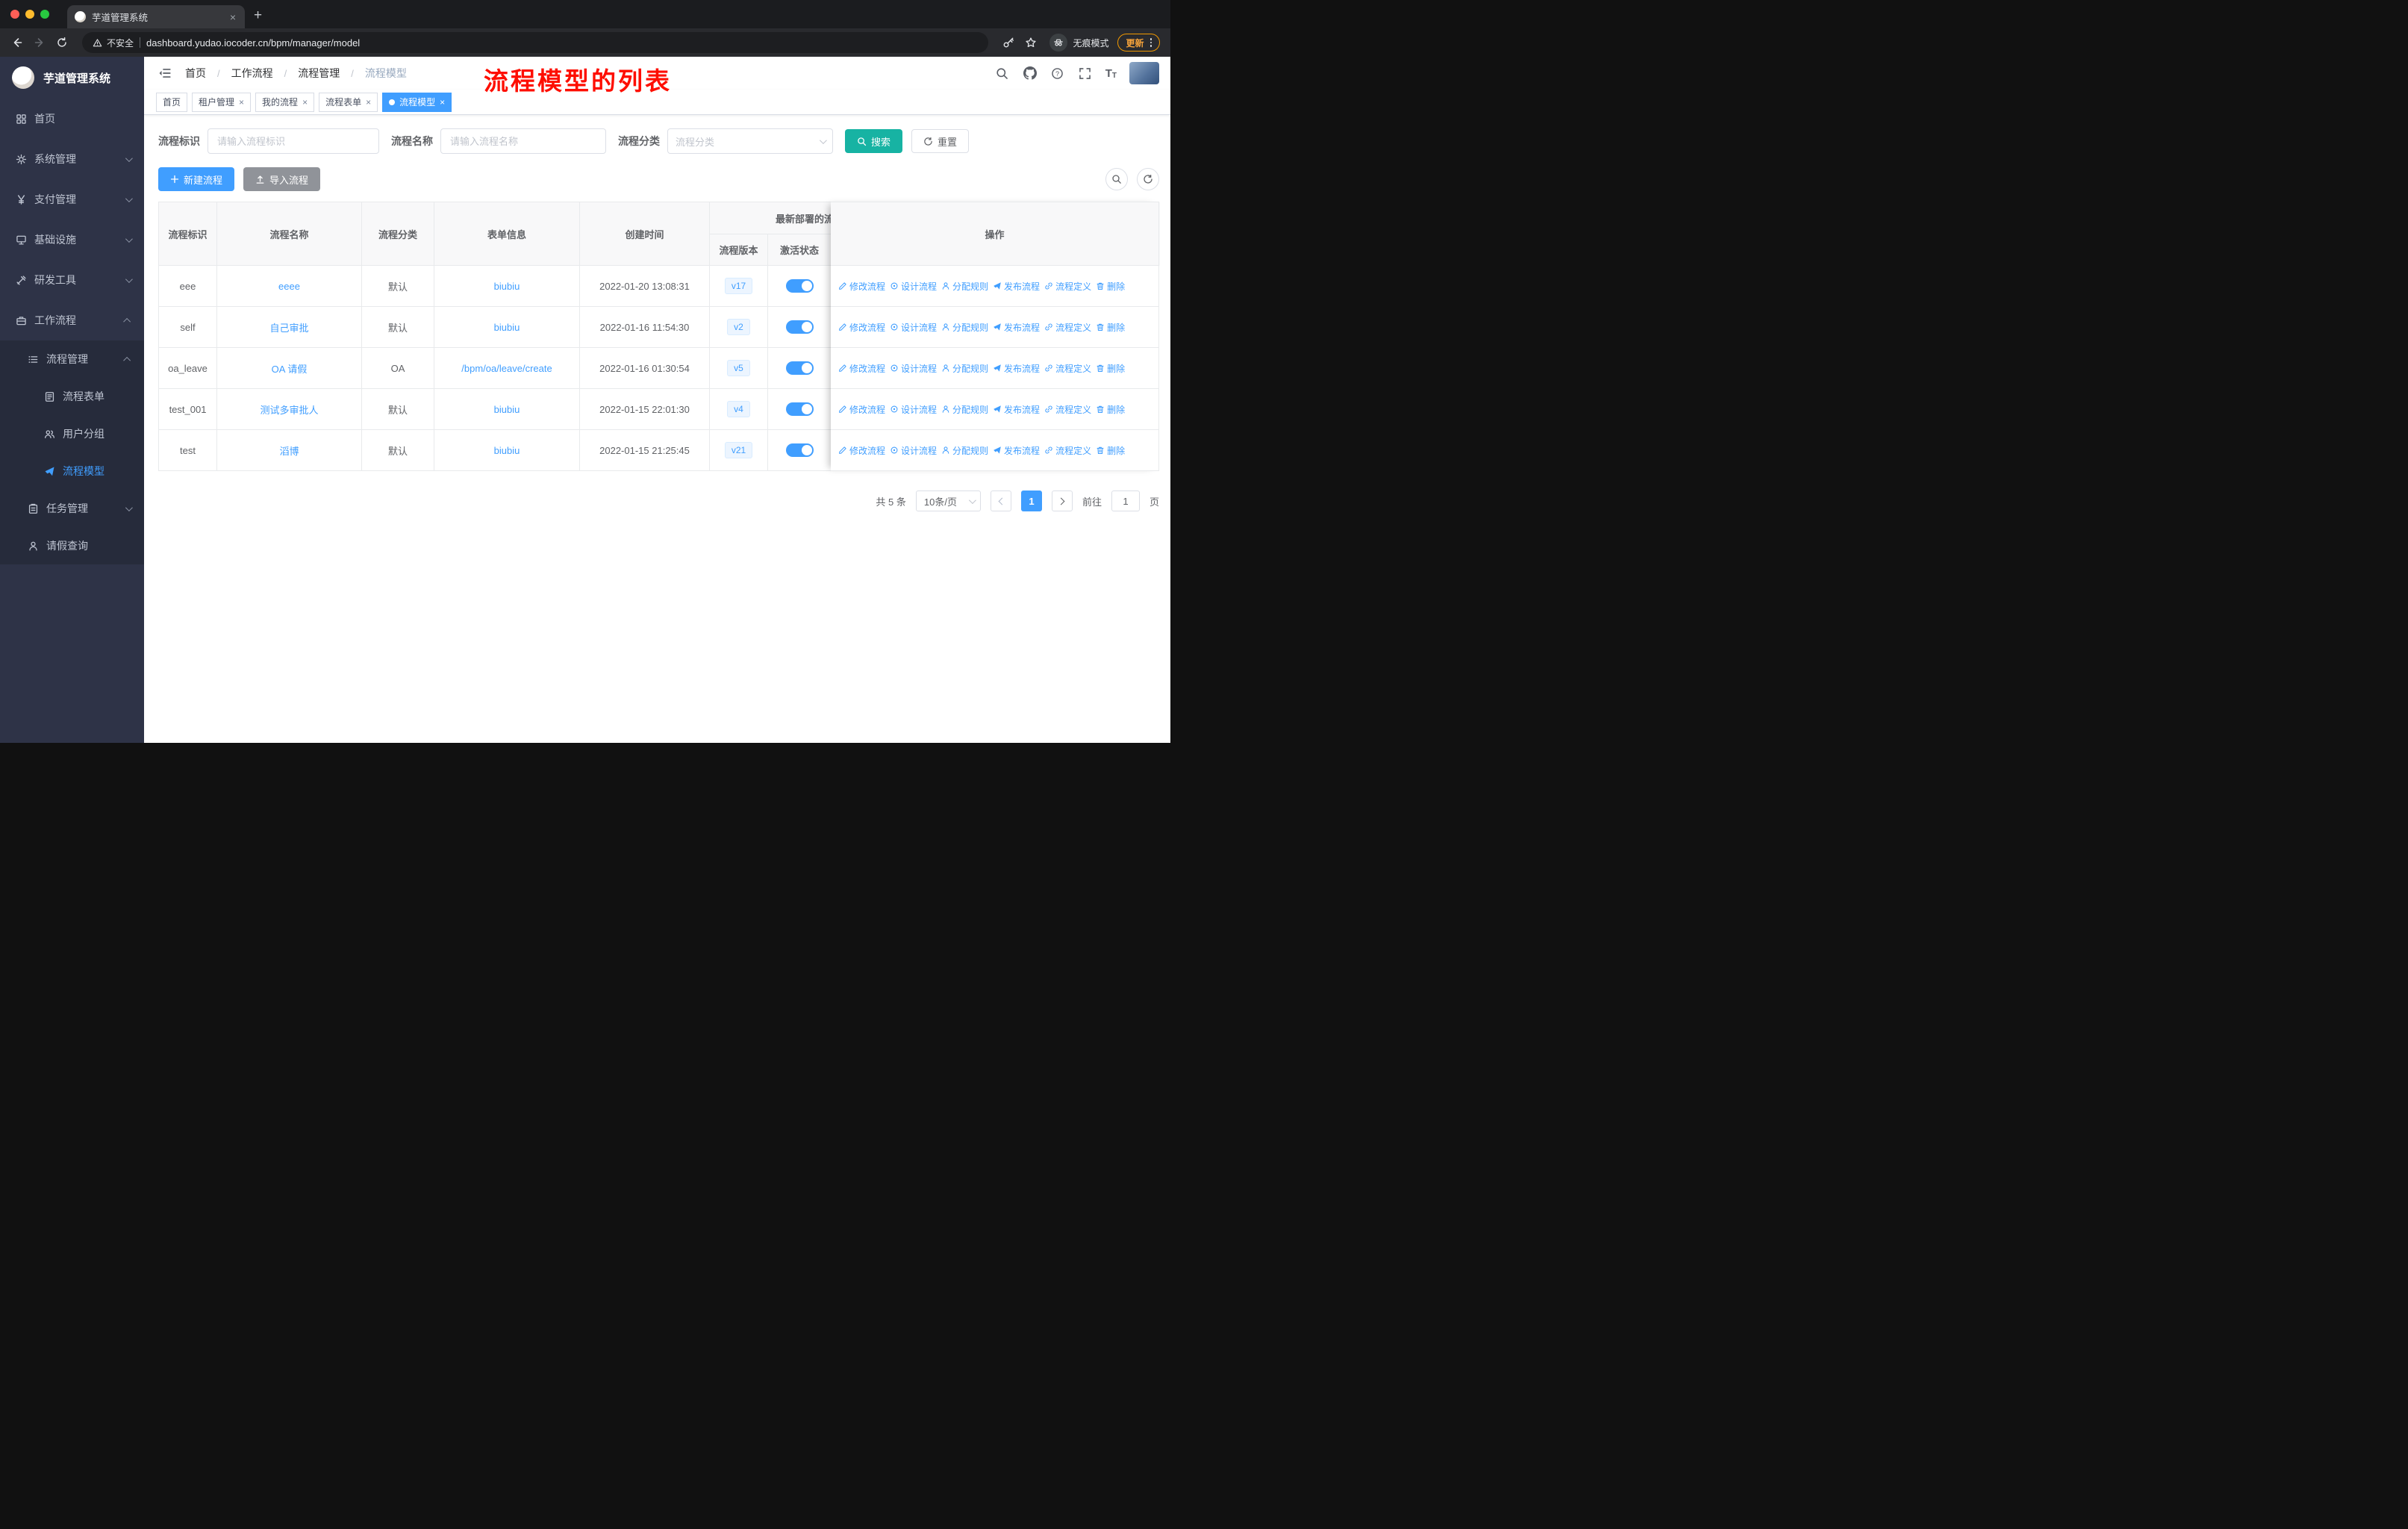 The width and height of the screenshot is (2408, 1529). I want to click on tag-my-process: 我的流程 ×, so click(285, 102).